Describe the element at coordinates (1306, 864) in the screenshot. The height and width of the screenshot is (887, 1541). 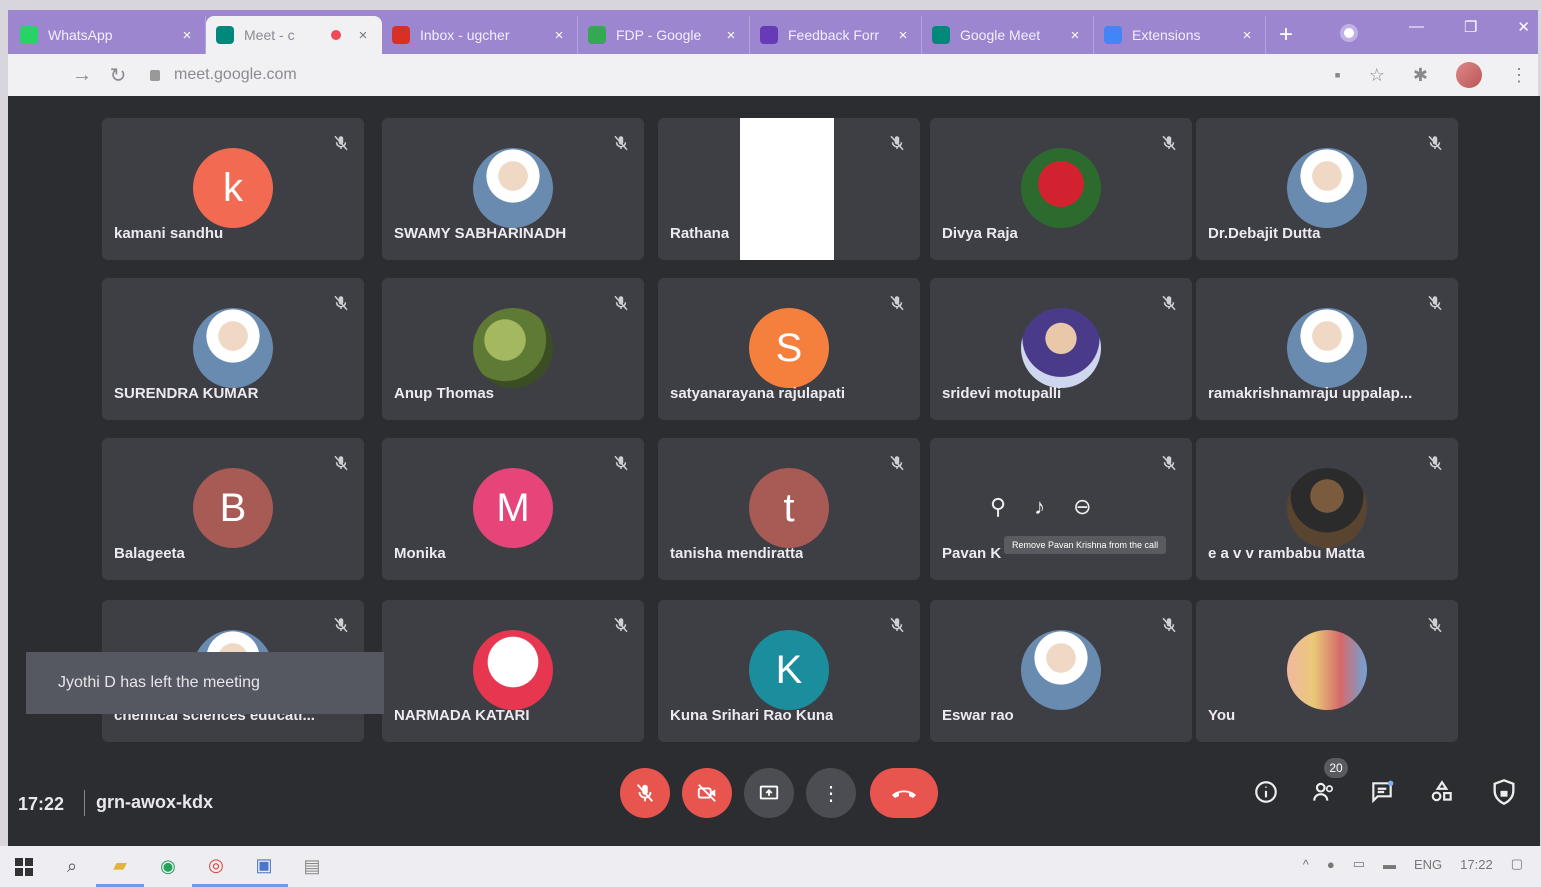
I see `chevron-up-icon: ^` at that location.